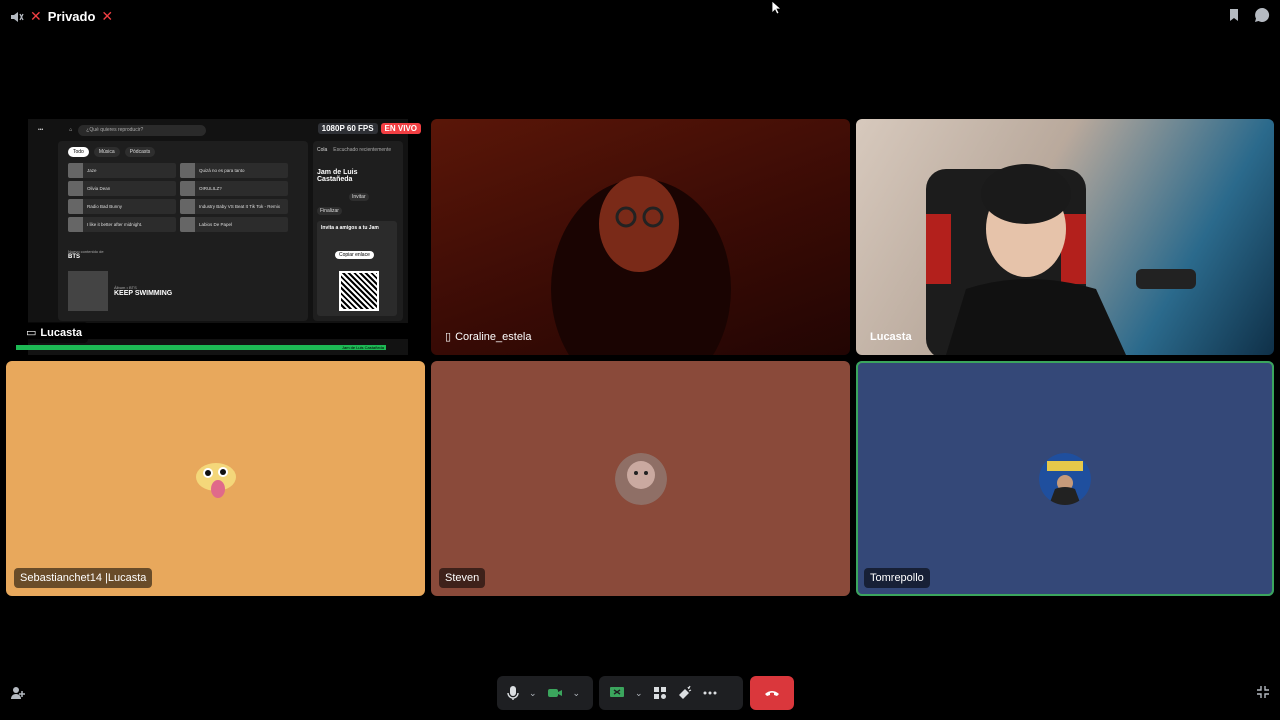 This screenshot has height=720, width=1280. What do you see at coordinates (122, 188) in the screenshot?
I see `stream-card: Olivia Dean` at bounding box center [122, 188].